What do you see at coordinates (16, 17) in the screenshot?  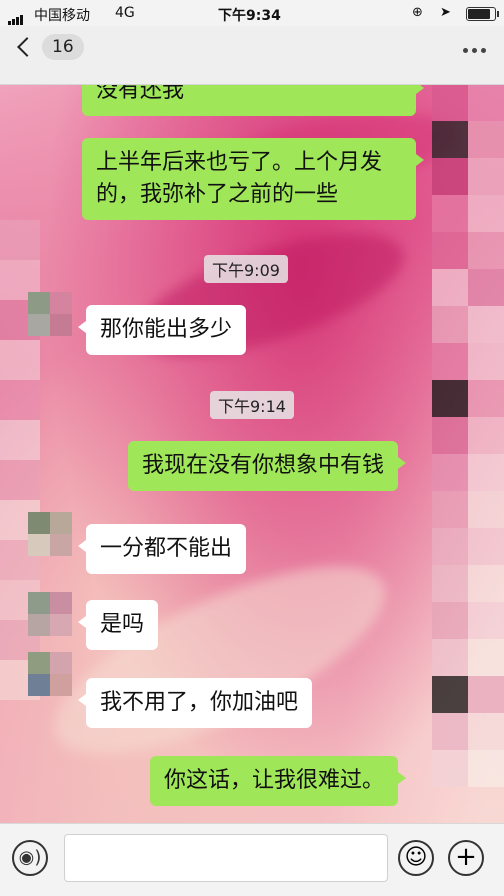 I see `signal-strength-icon` at bounding box center [16, 17].